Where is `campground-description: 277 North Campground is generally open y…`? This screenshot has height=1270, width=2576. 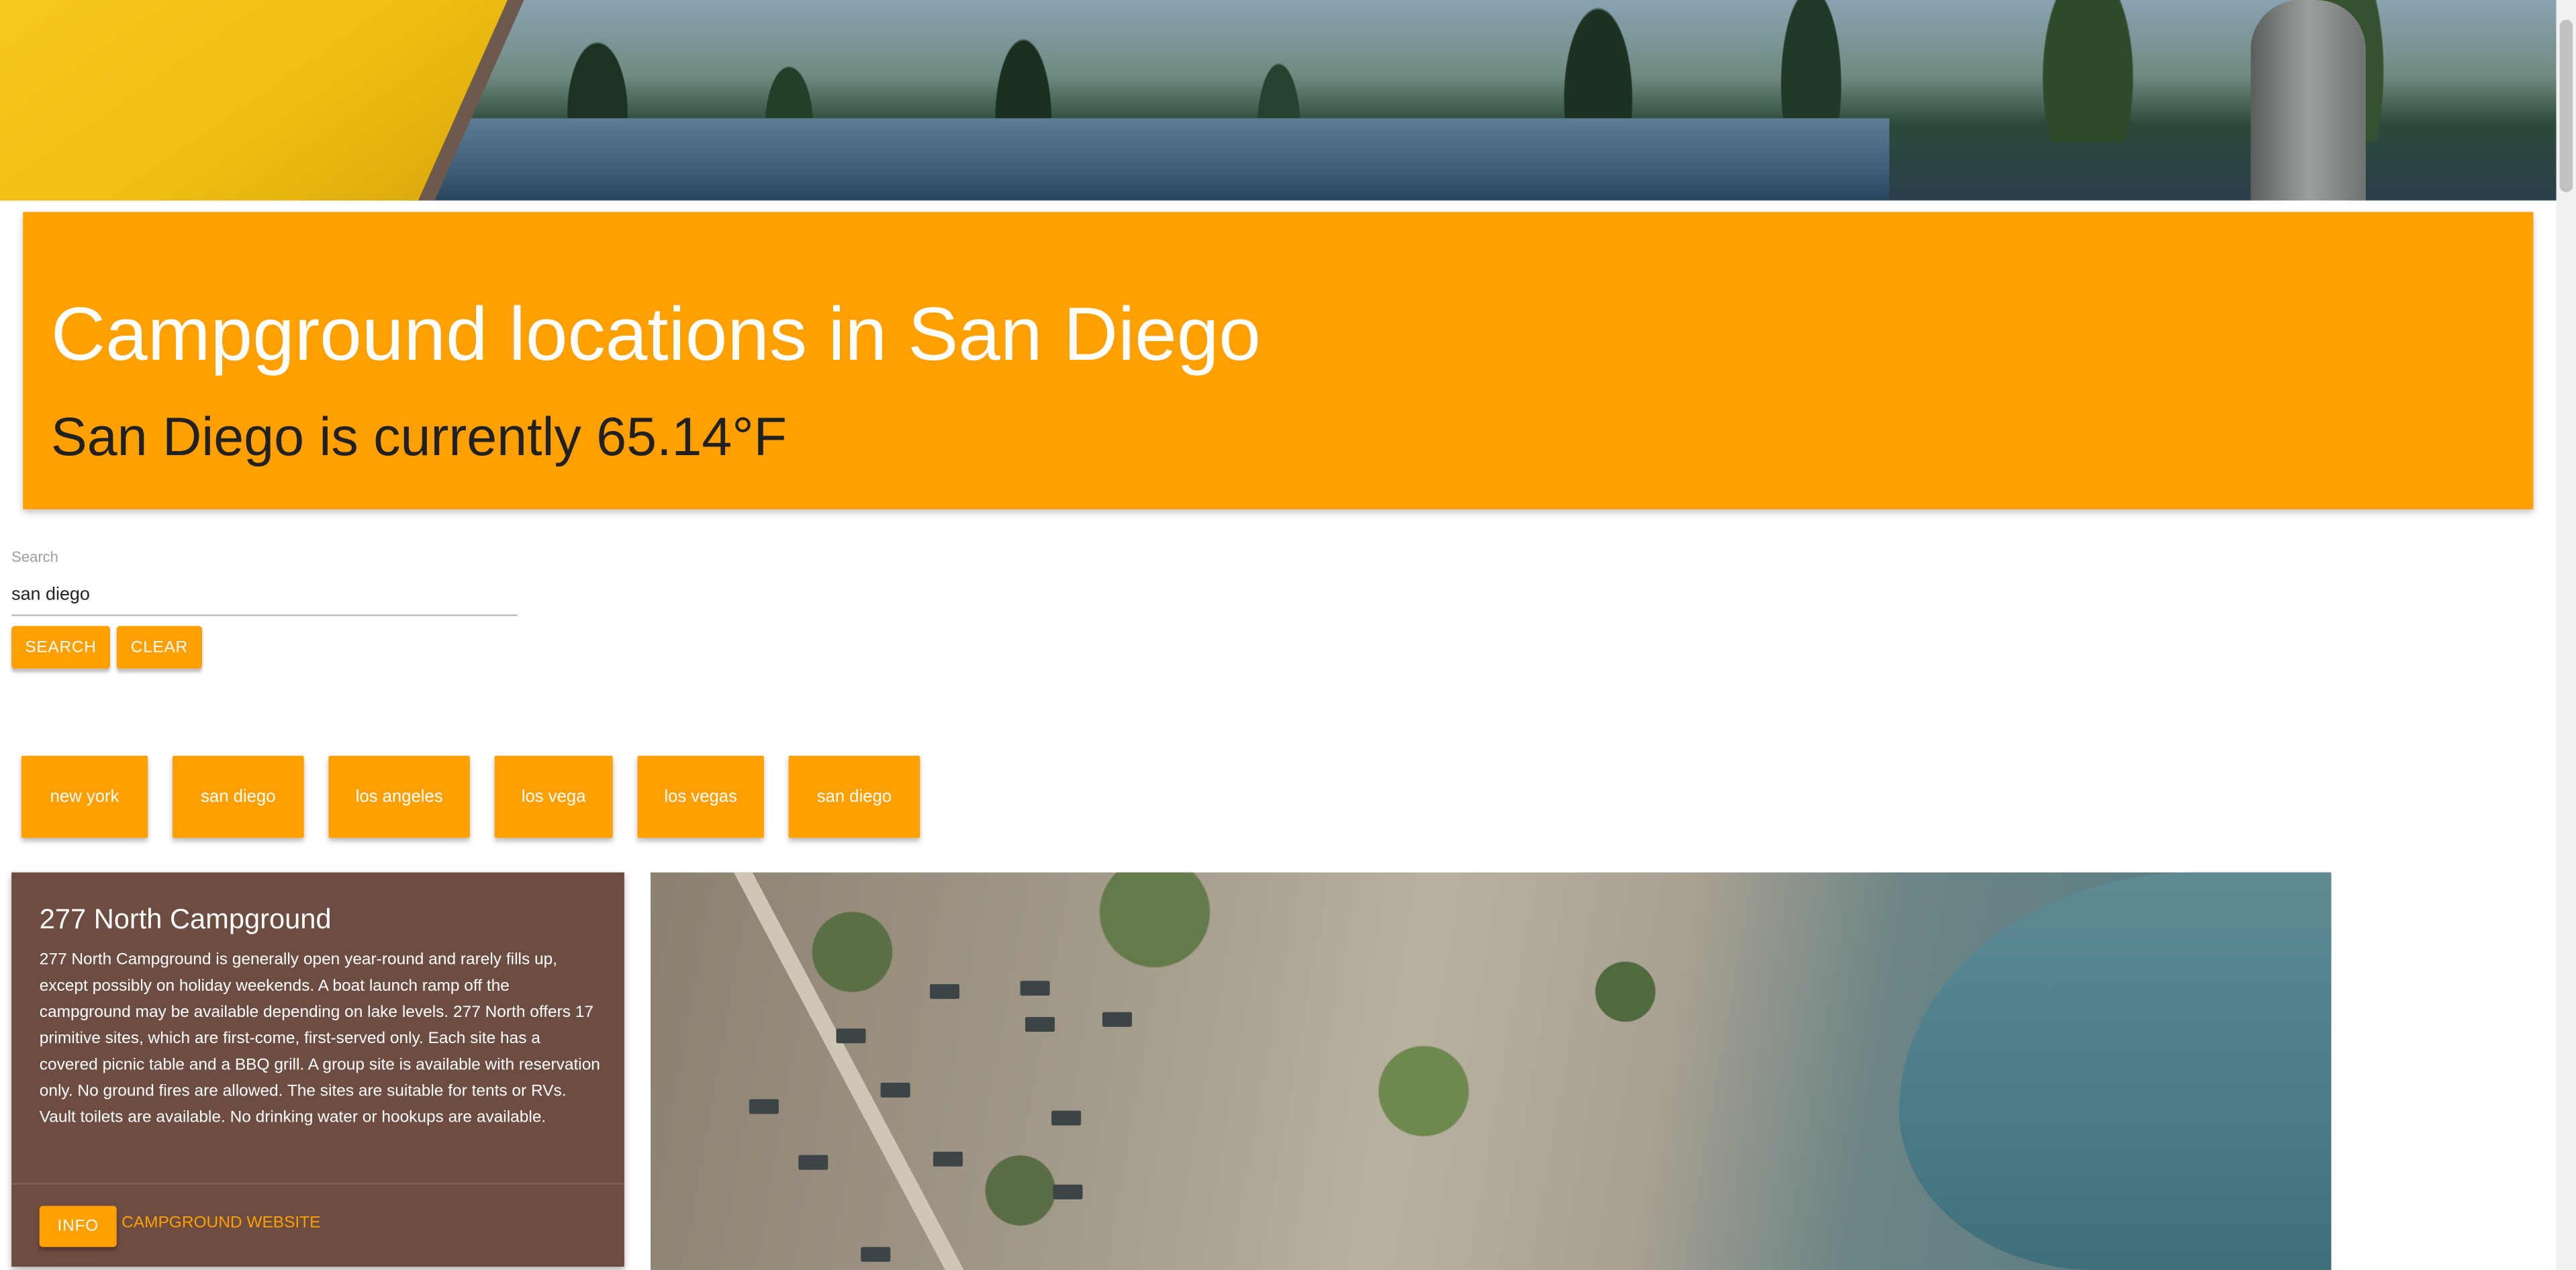 campground-description: 277 North Campground is generally open y… is located at coordinates (319, 1039).